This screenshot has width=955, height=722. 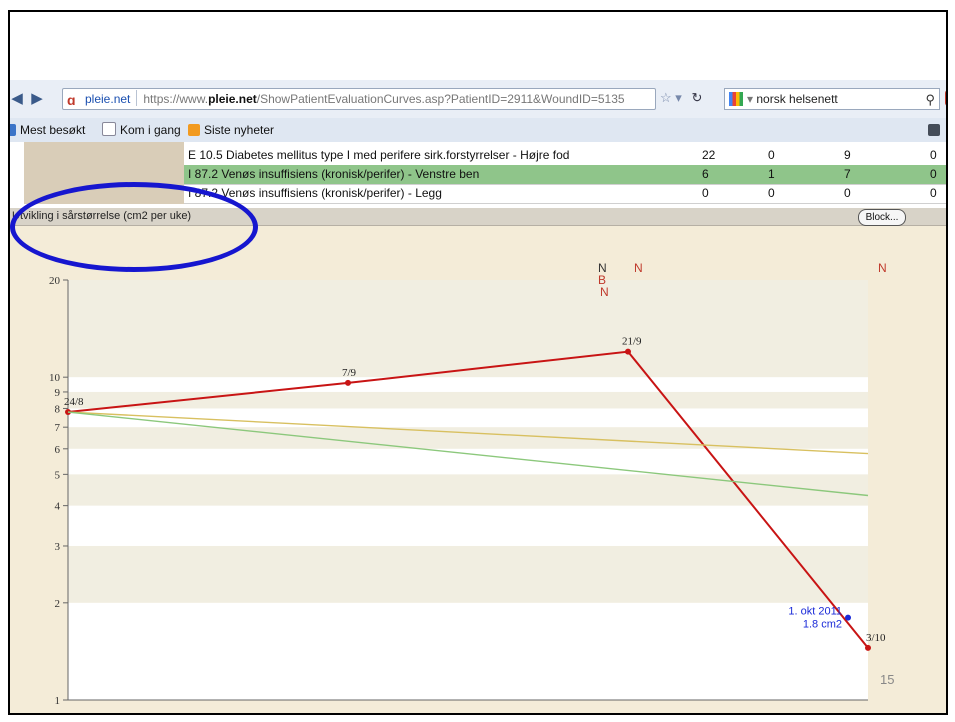 I want to click on site-identity: pleie.net, so click(x=107, y=99).